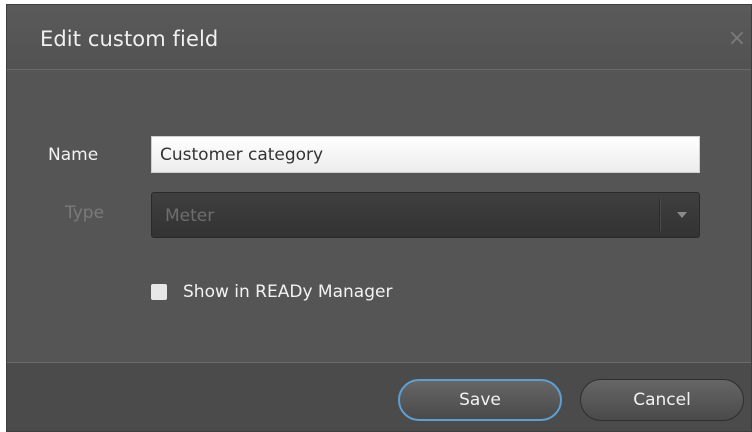  Describe the element at coordinates (159, 292) in the screenshot. I see `show-in-ready-manager-checkbox` at that location.